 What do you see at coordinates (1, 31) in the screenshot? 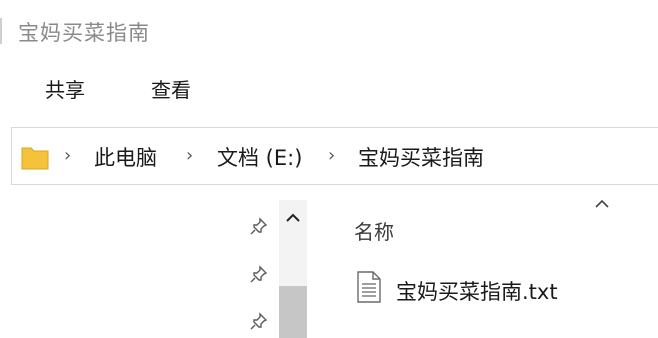
I see `title-bar-edge` at bounding box center [1, 31].